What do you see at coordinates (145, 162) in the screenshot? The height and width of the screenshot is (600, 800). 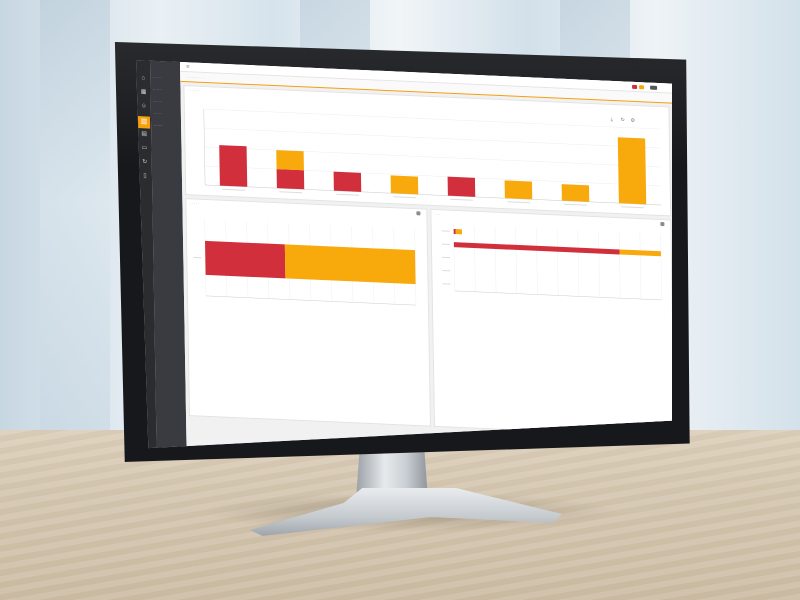 I see `refresh-icon: ↻` at bounding box center [145, 162].